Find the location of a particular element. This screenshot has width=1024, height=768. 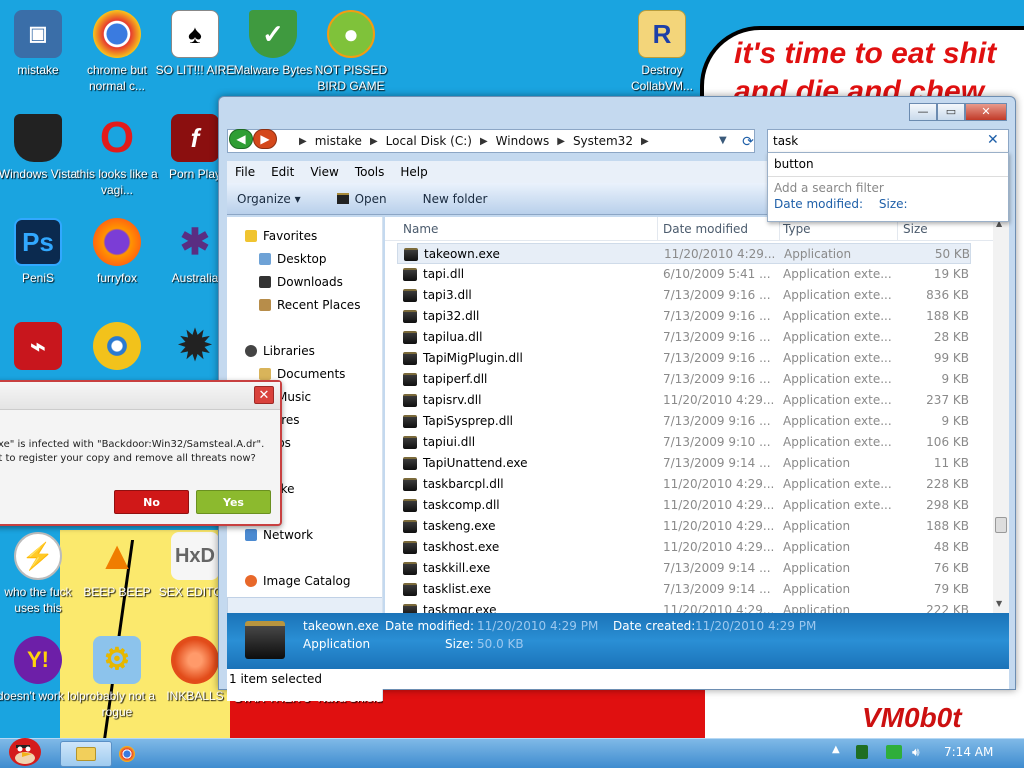

refresh-icon: ⟳ is located at coordinates (748, 142).